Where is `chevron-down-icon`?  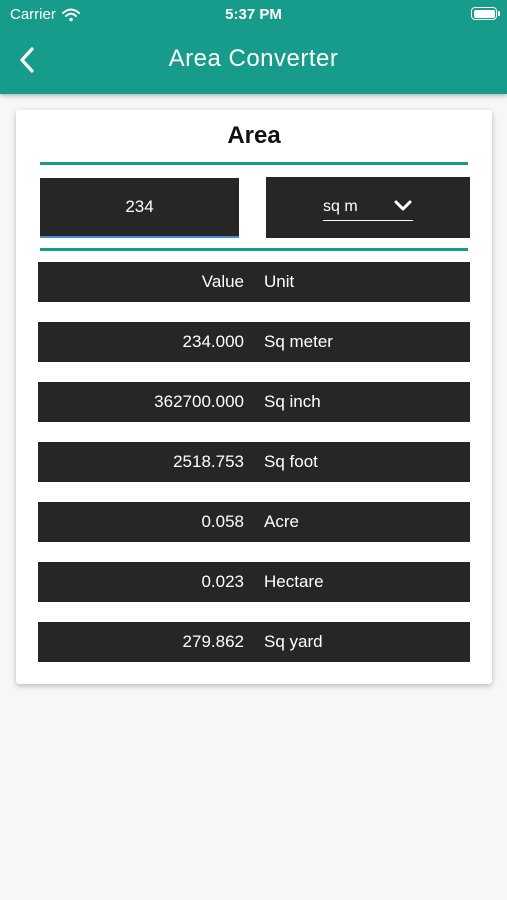 chevron-down-icon is located at coordinates (403, 205).